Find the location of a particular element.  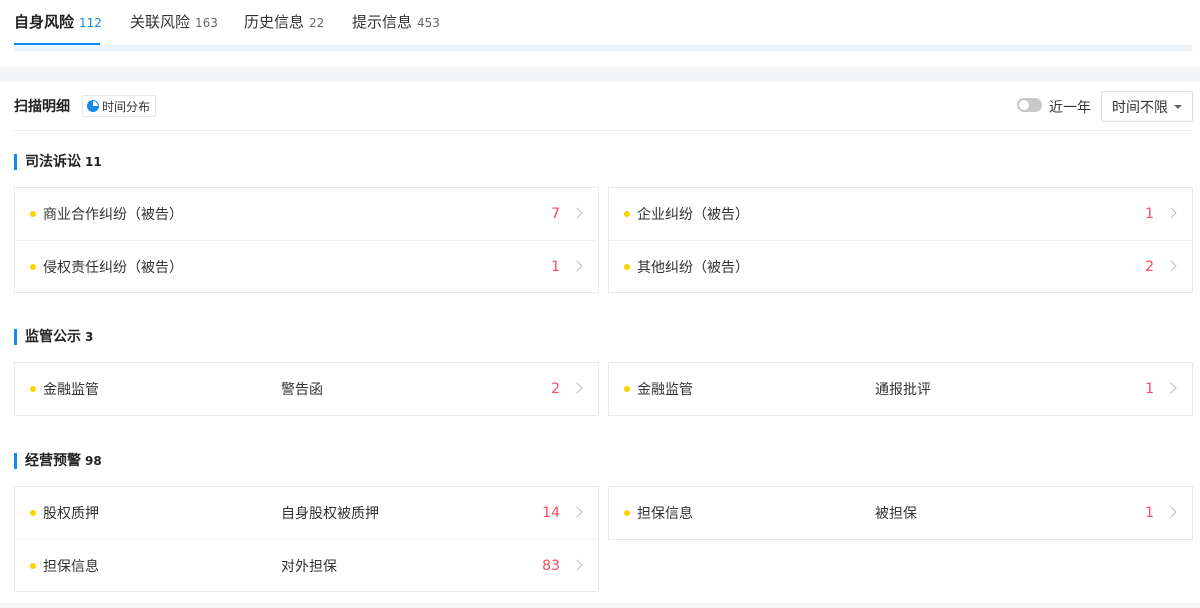

tab-hint-info: 提示信息 453 is located at coordinates (396, 21).